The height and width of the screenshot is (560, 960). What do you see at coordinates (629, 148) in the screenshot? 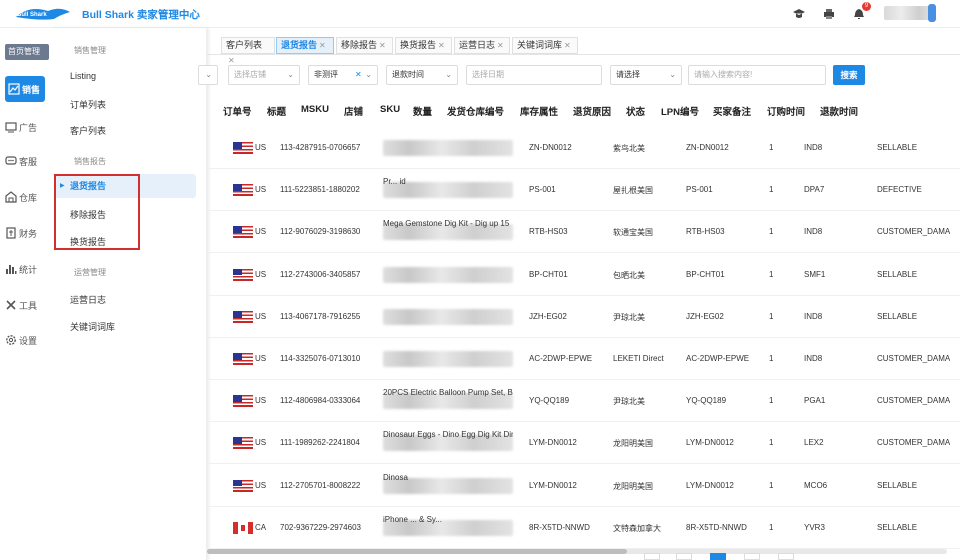
I see `cell-store: 紫鸟北美` at bounding box center [629, 148].